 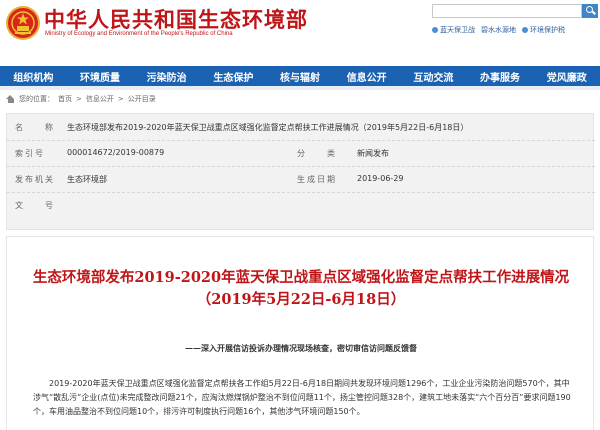 I want to click on nav-item-eco-protection: 生态保护, so click(x=233, y=76).